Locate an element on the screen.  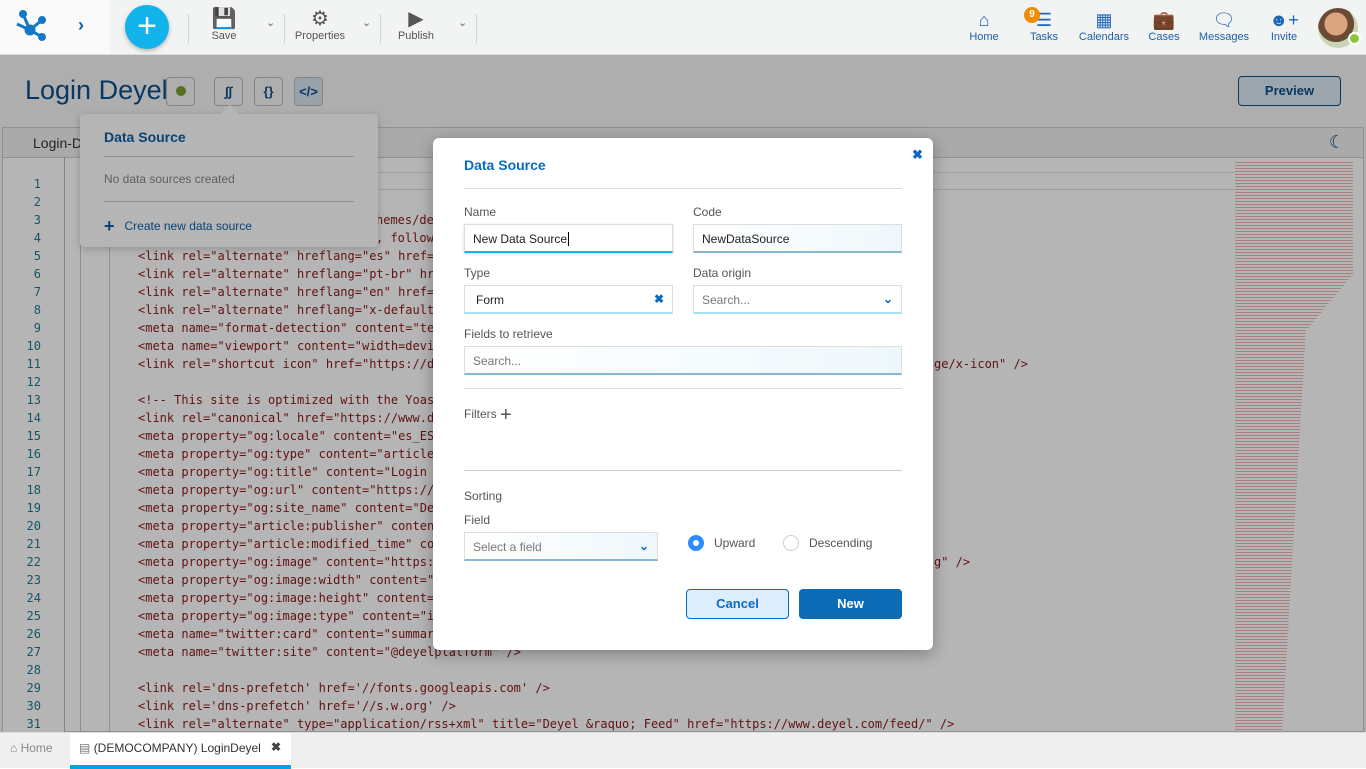
name-label: Name is located at coordinates (480, 212).